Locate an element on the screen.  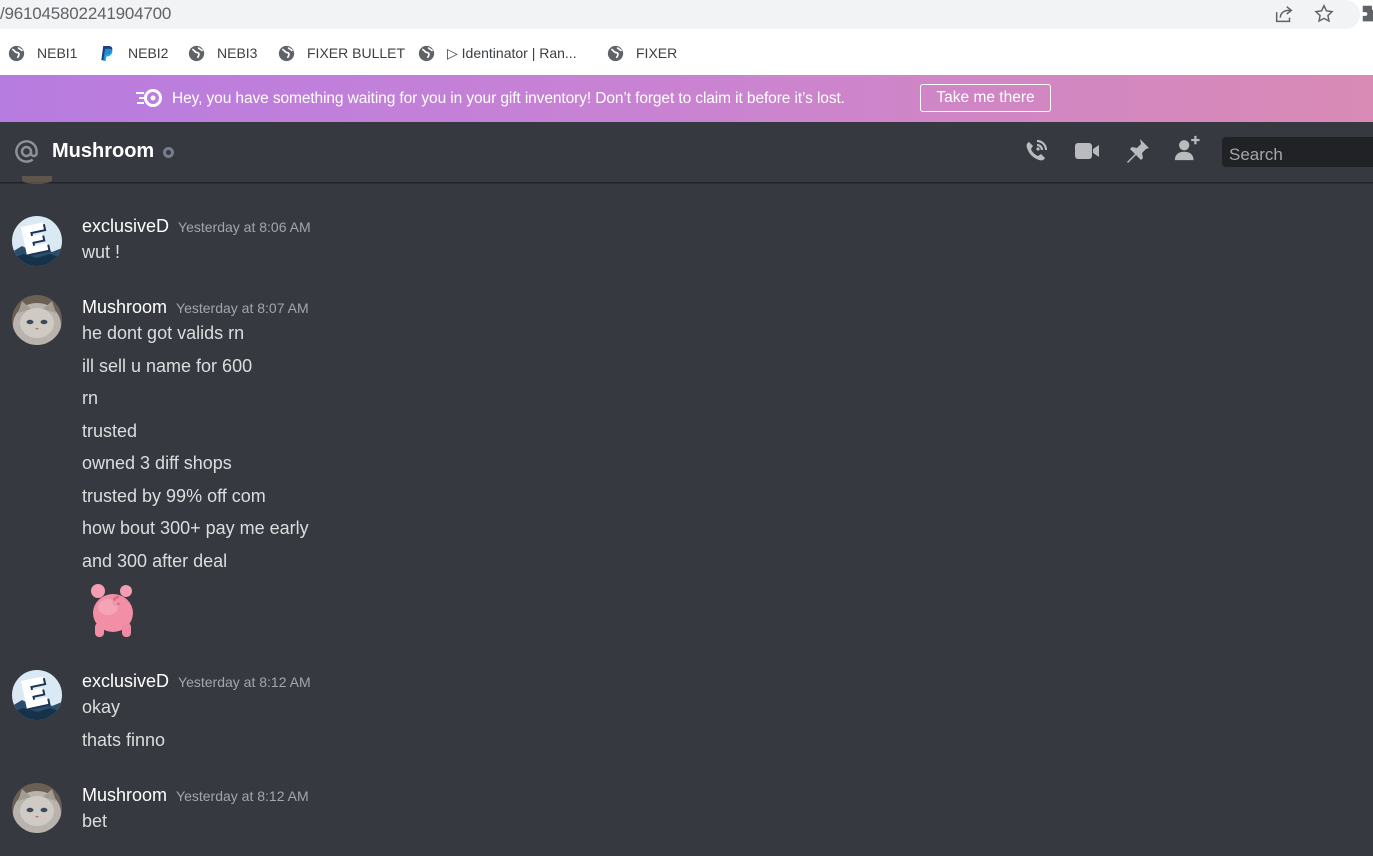
message-header: exclusiveD Yesterday at 8:12 AM is located at coordinates (196, 681).